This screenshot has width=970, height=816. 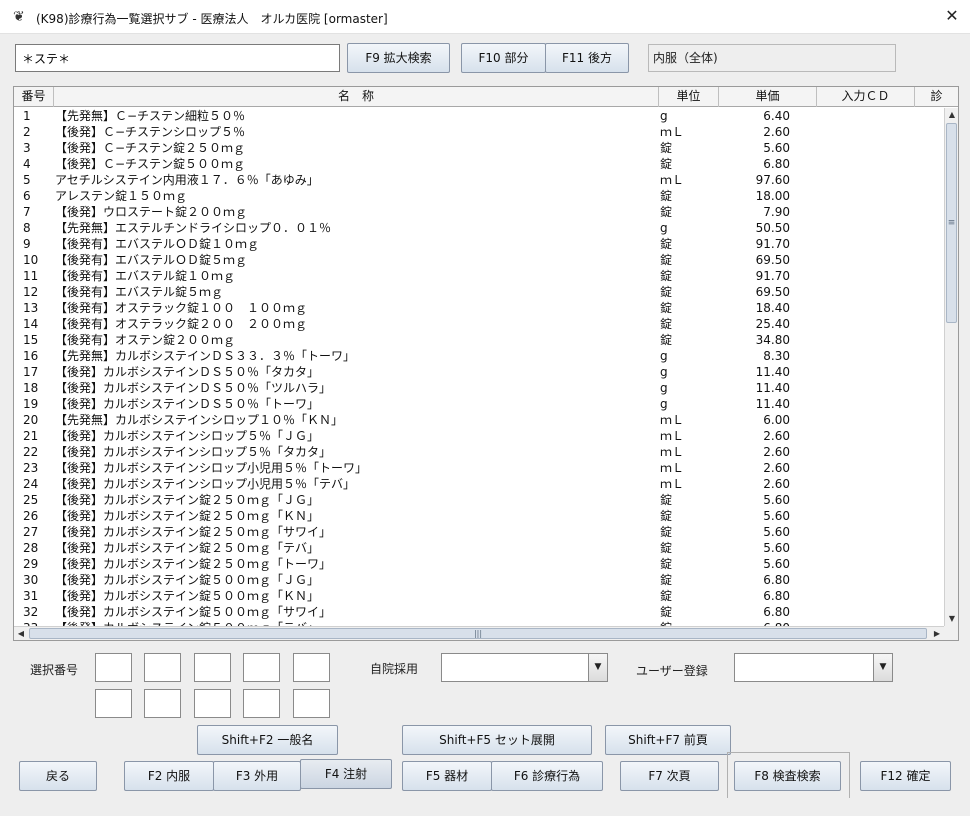 What do you see at coordinates (121, 196) in the screenshot?
I see `row-name: アレステン錠１５０ｍｇ` at bounding box center [121, 196].